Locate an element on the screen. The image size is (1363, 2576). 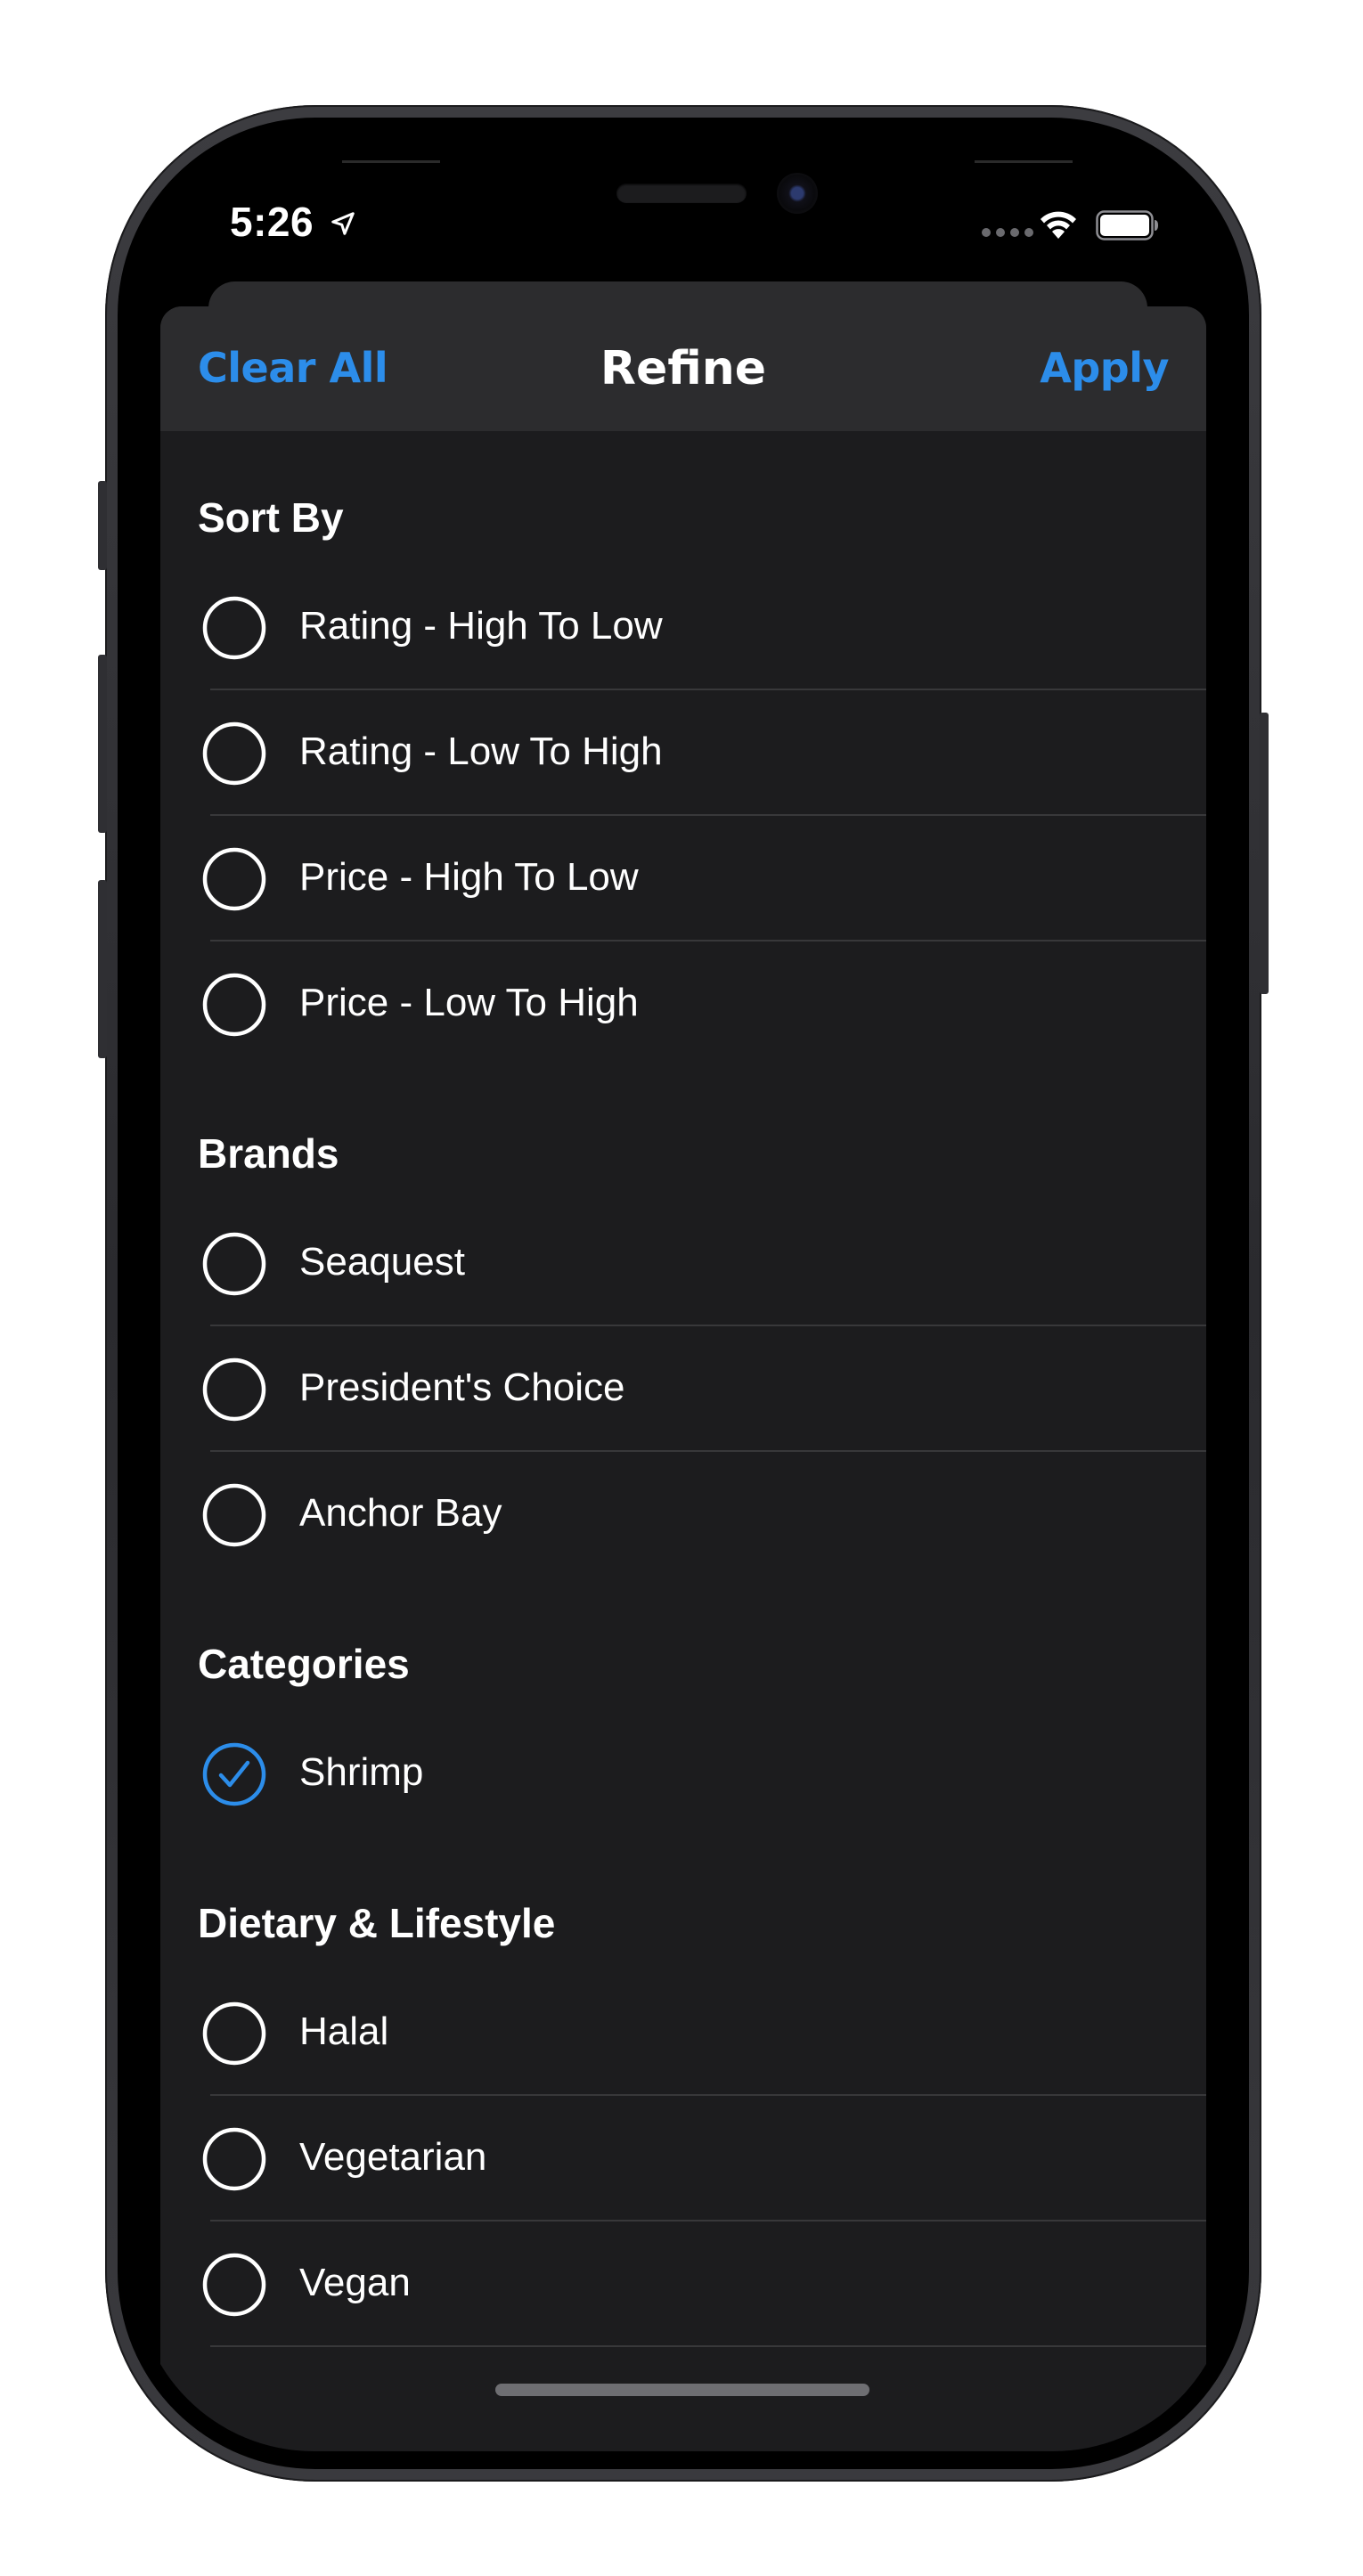
option-label: Vegetarian is located at coordinates (393, 2157).